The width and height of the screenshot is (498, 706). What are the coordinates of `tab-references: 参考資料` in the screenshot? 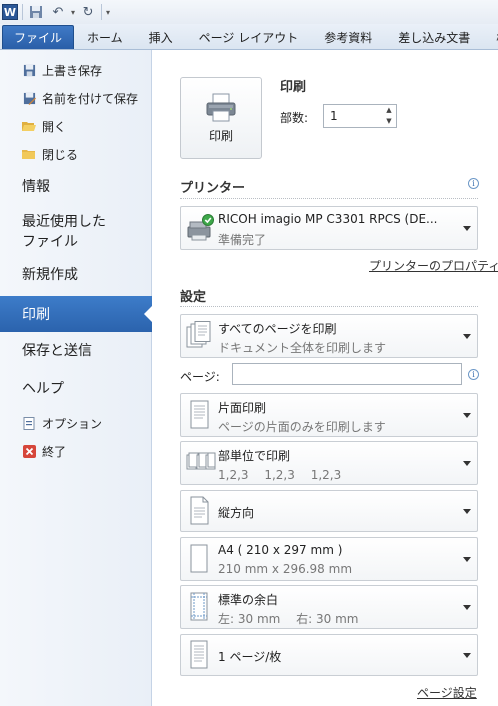 It's located at (348, 37).